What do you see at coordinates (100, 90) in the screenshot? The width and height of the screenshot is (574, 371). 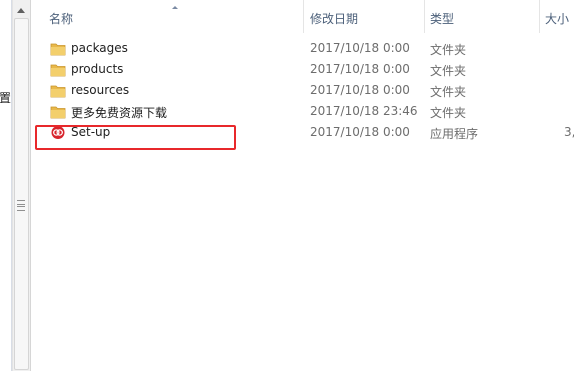 I see `file-name: resources` at bounding box center [100, 90].